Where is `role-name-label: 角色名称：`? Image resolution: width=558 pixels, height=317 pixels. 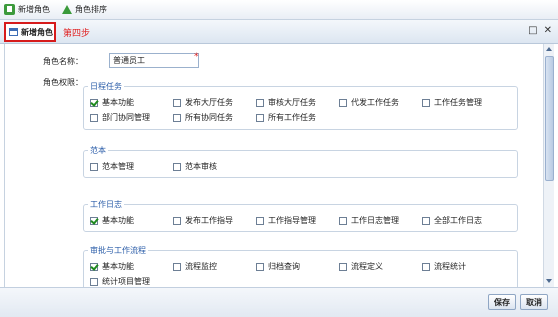
role-name-label: 角色名称： is located at coordinates (63, 61).